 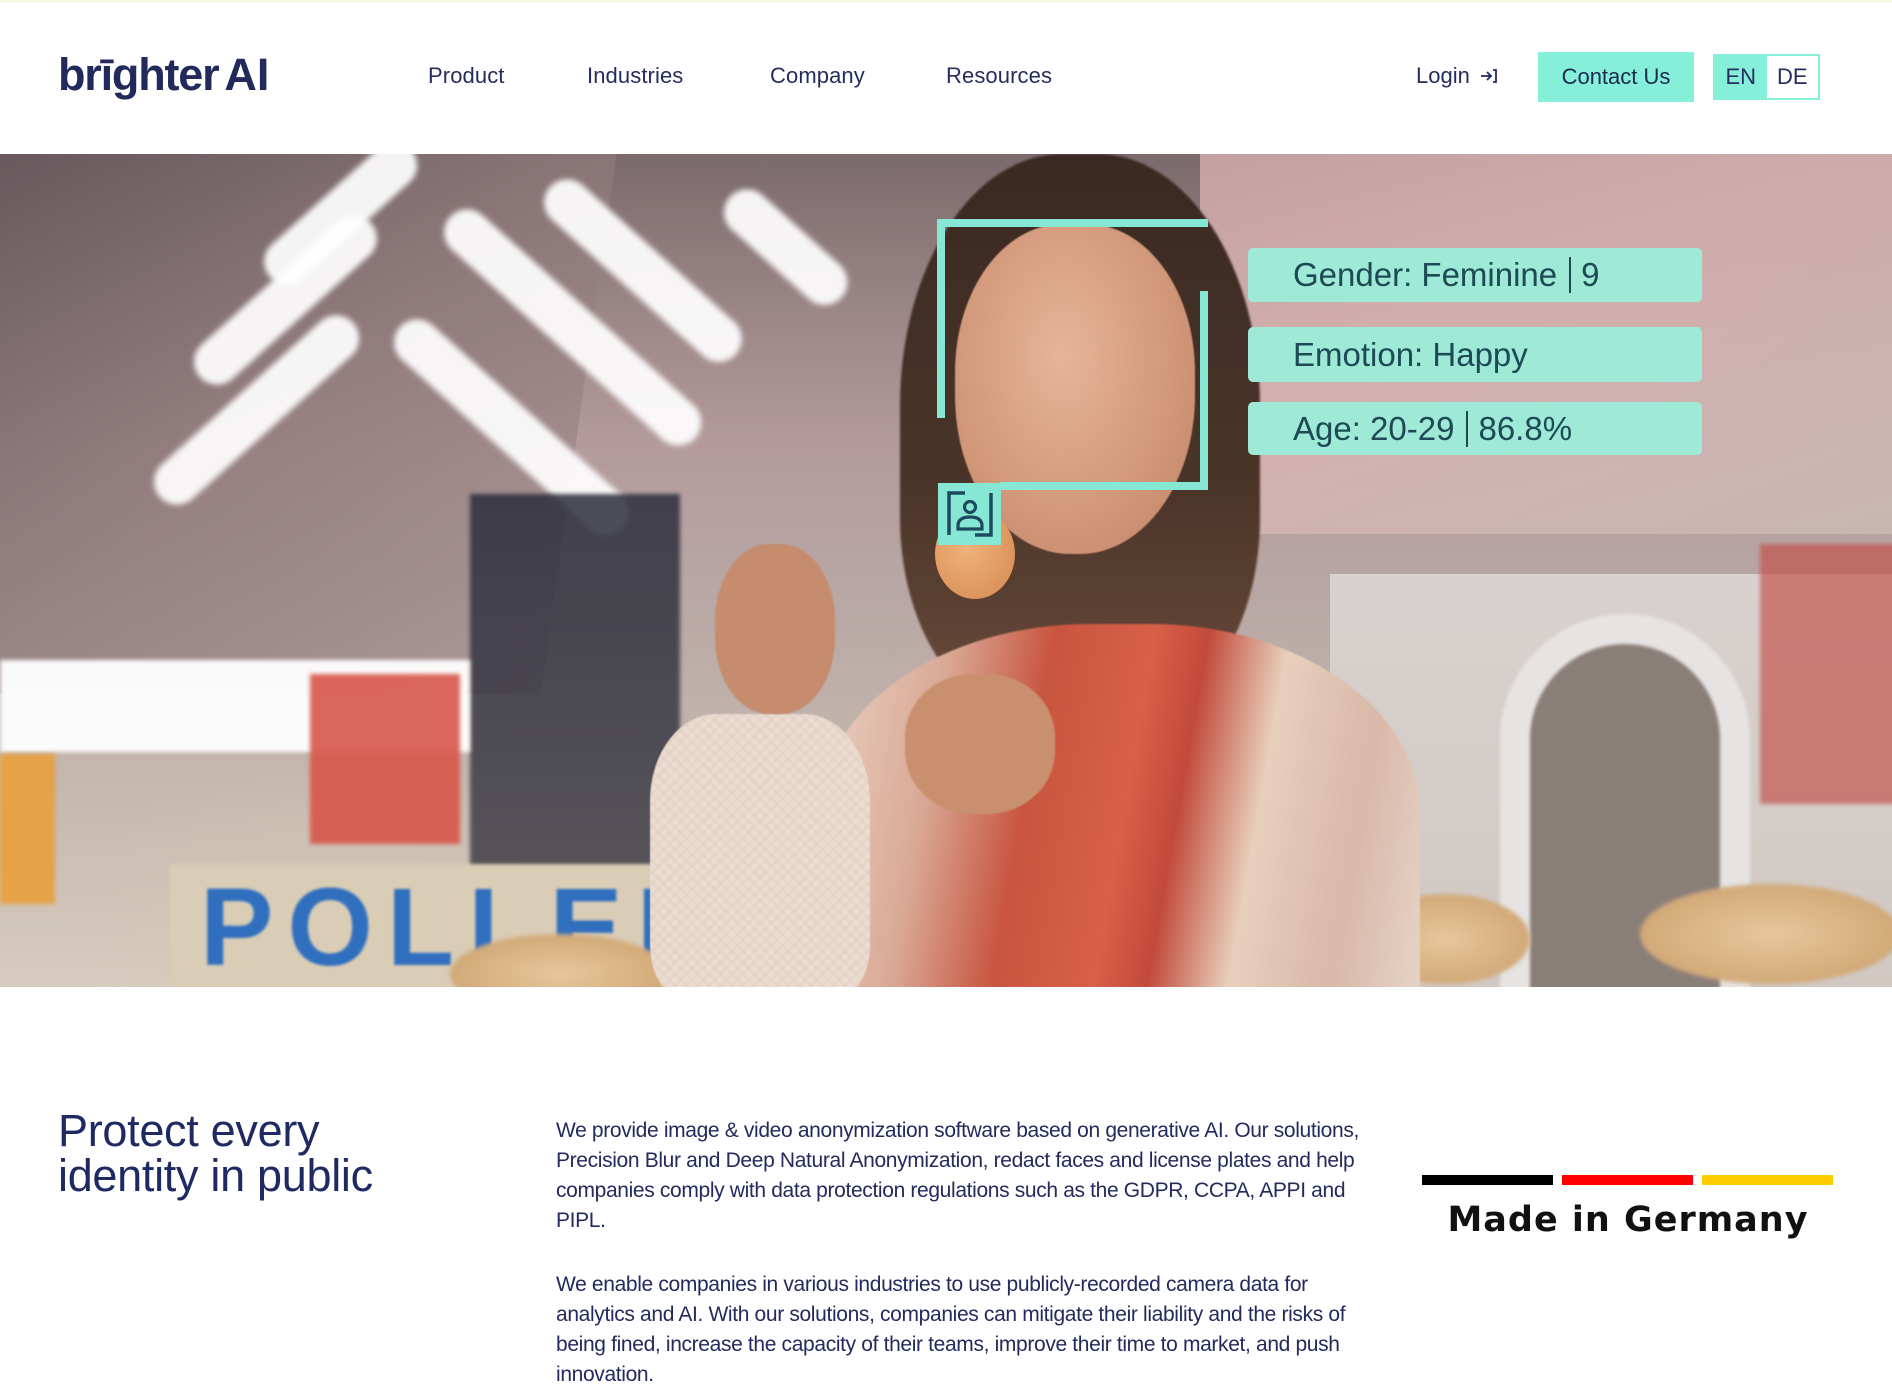 What do you see at coordinates (1104, 486) in the screenshot?
I see `face-frame-bottom` at bounding box center [1104, 486].